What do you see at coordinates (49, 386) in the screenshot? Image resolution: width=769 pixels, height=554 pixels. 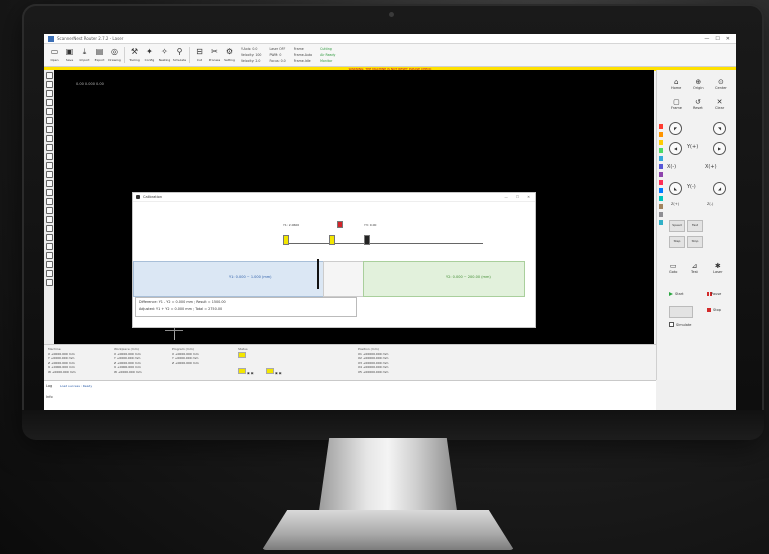 I see `console-tab-log: Log` at bounding box center [49, 386].